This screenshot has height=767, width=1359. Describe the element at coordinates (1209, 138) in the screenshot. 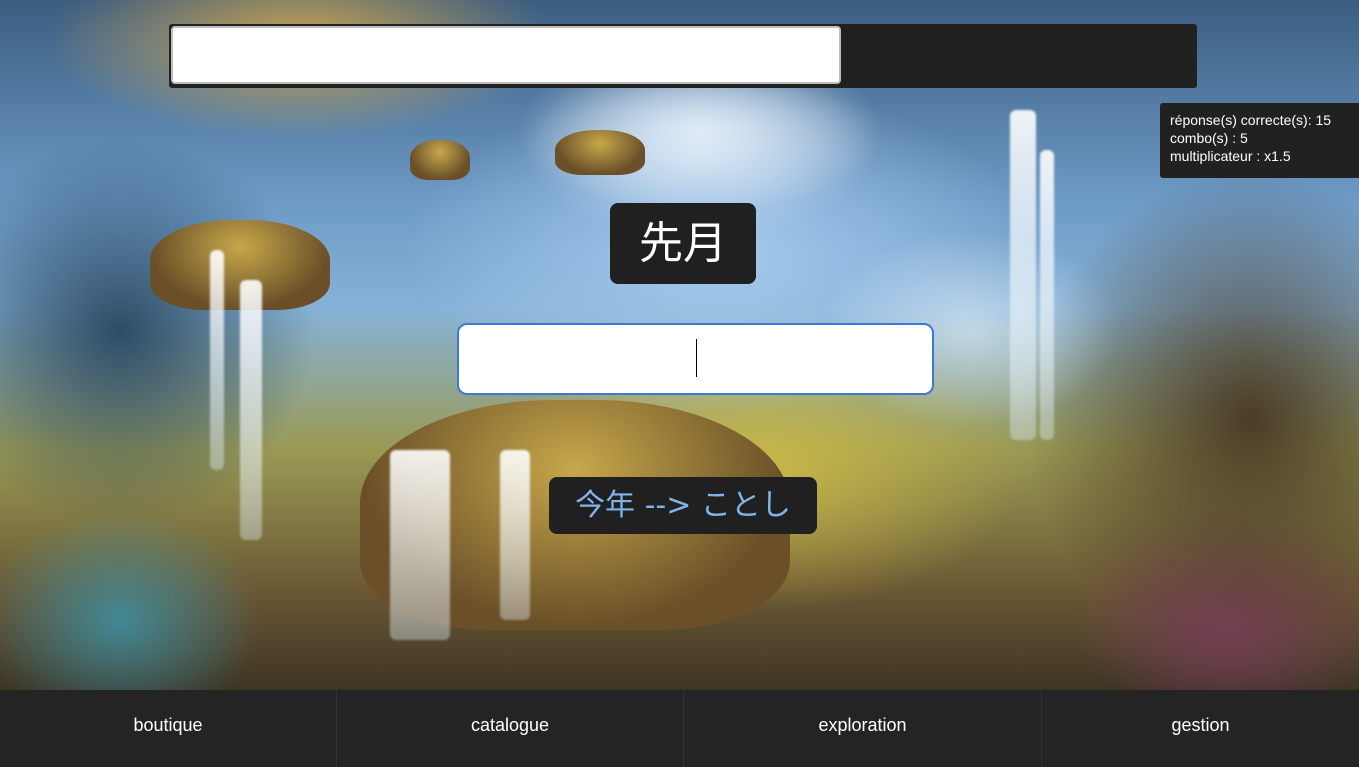

I see `combo-count: combo(s) : 5` at that location.